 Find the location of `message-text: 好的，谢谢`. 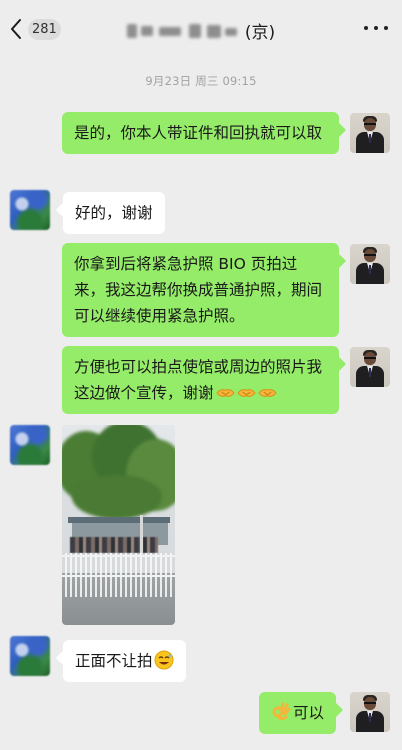

message-text: 好的，谢谢 is located at coordinates (114, 213).